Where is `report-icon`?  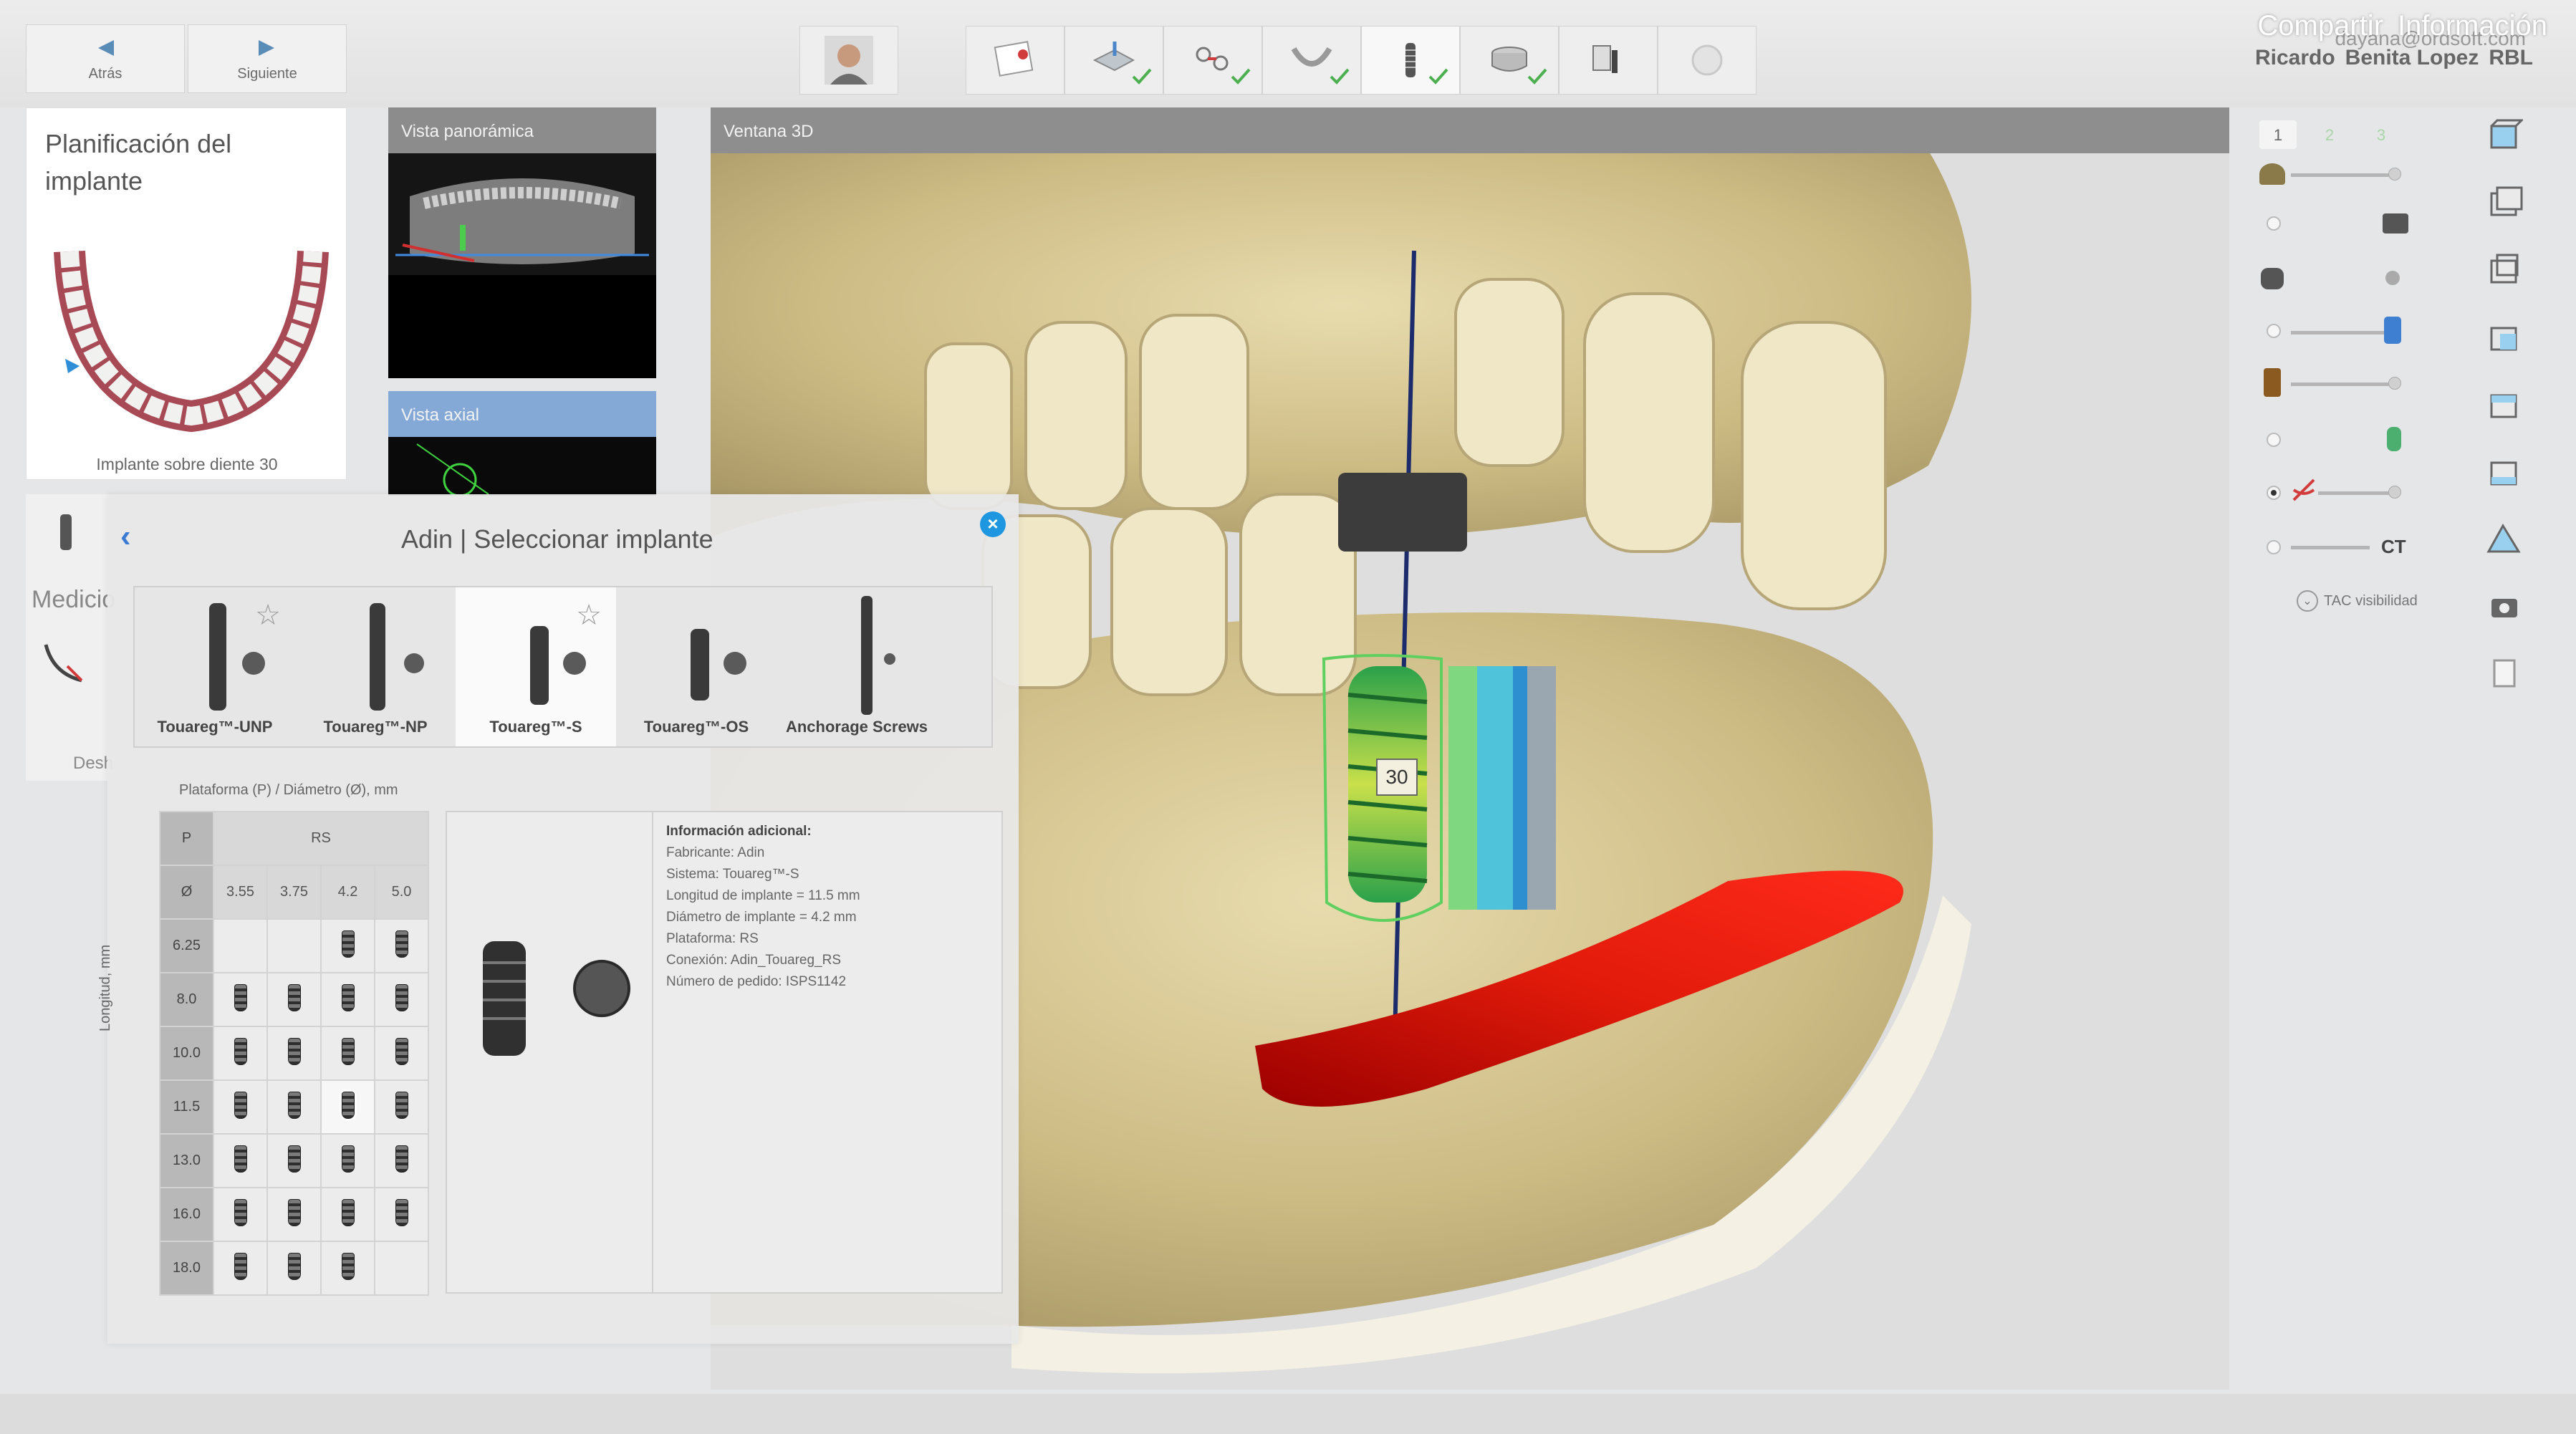
report-icon is located at coordinates (2504, 674).